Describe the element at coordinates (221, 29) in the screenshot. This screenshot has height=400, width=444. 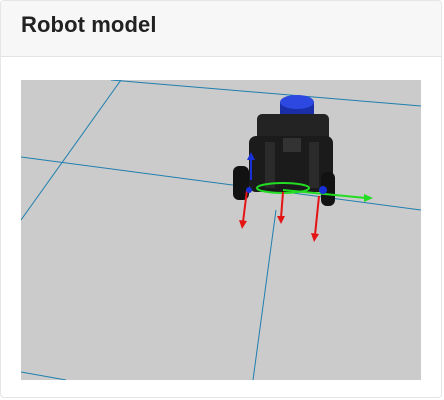
I see `panel-header: Robot model` at that location.